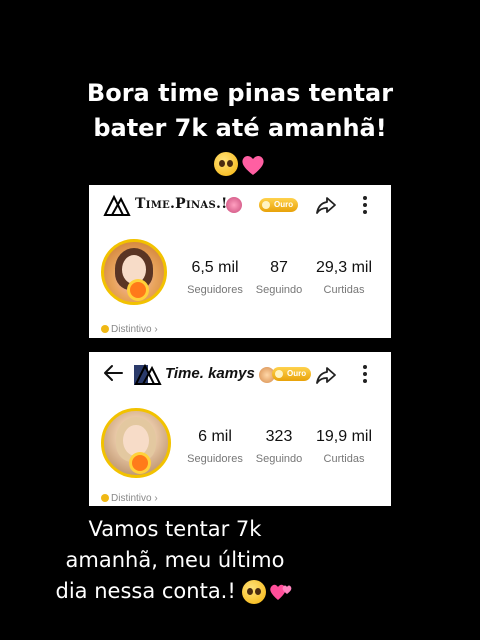 The image size is (480, 640). I want to click on following-count: 87, so click(279, 267).